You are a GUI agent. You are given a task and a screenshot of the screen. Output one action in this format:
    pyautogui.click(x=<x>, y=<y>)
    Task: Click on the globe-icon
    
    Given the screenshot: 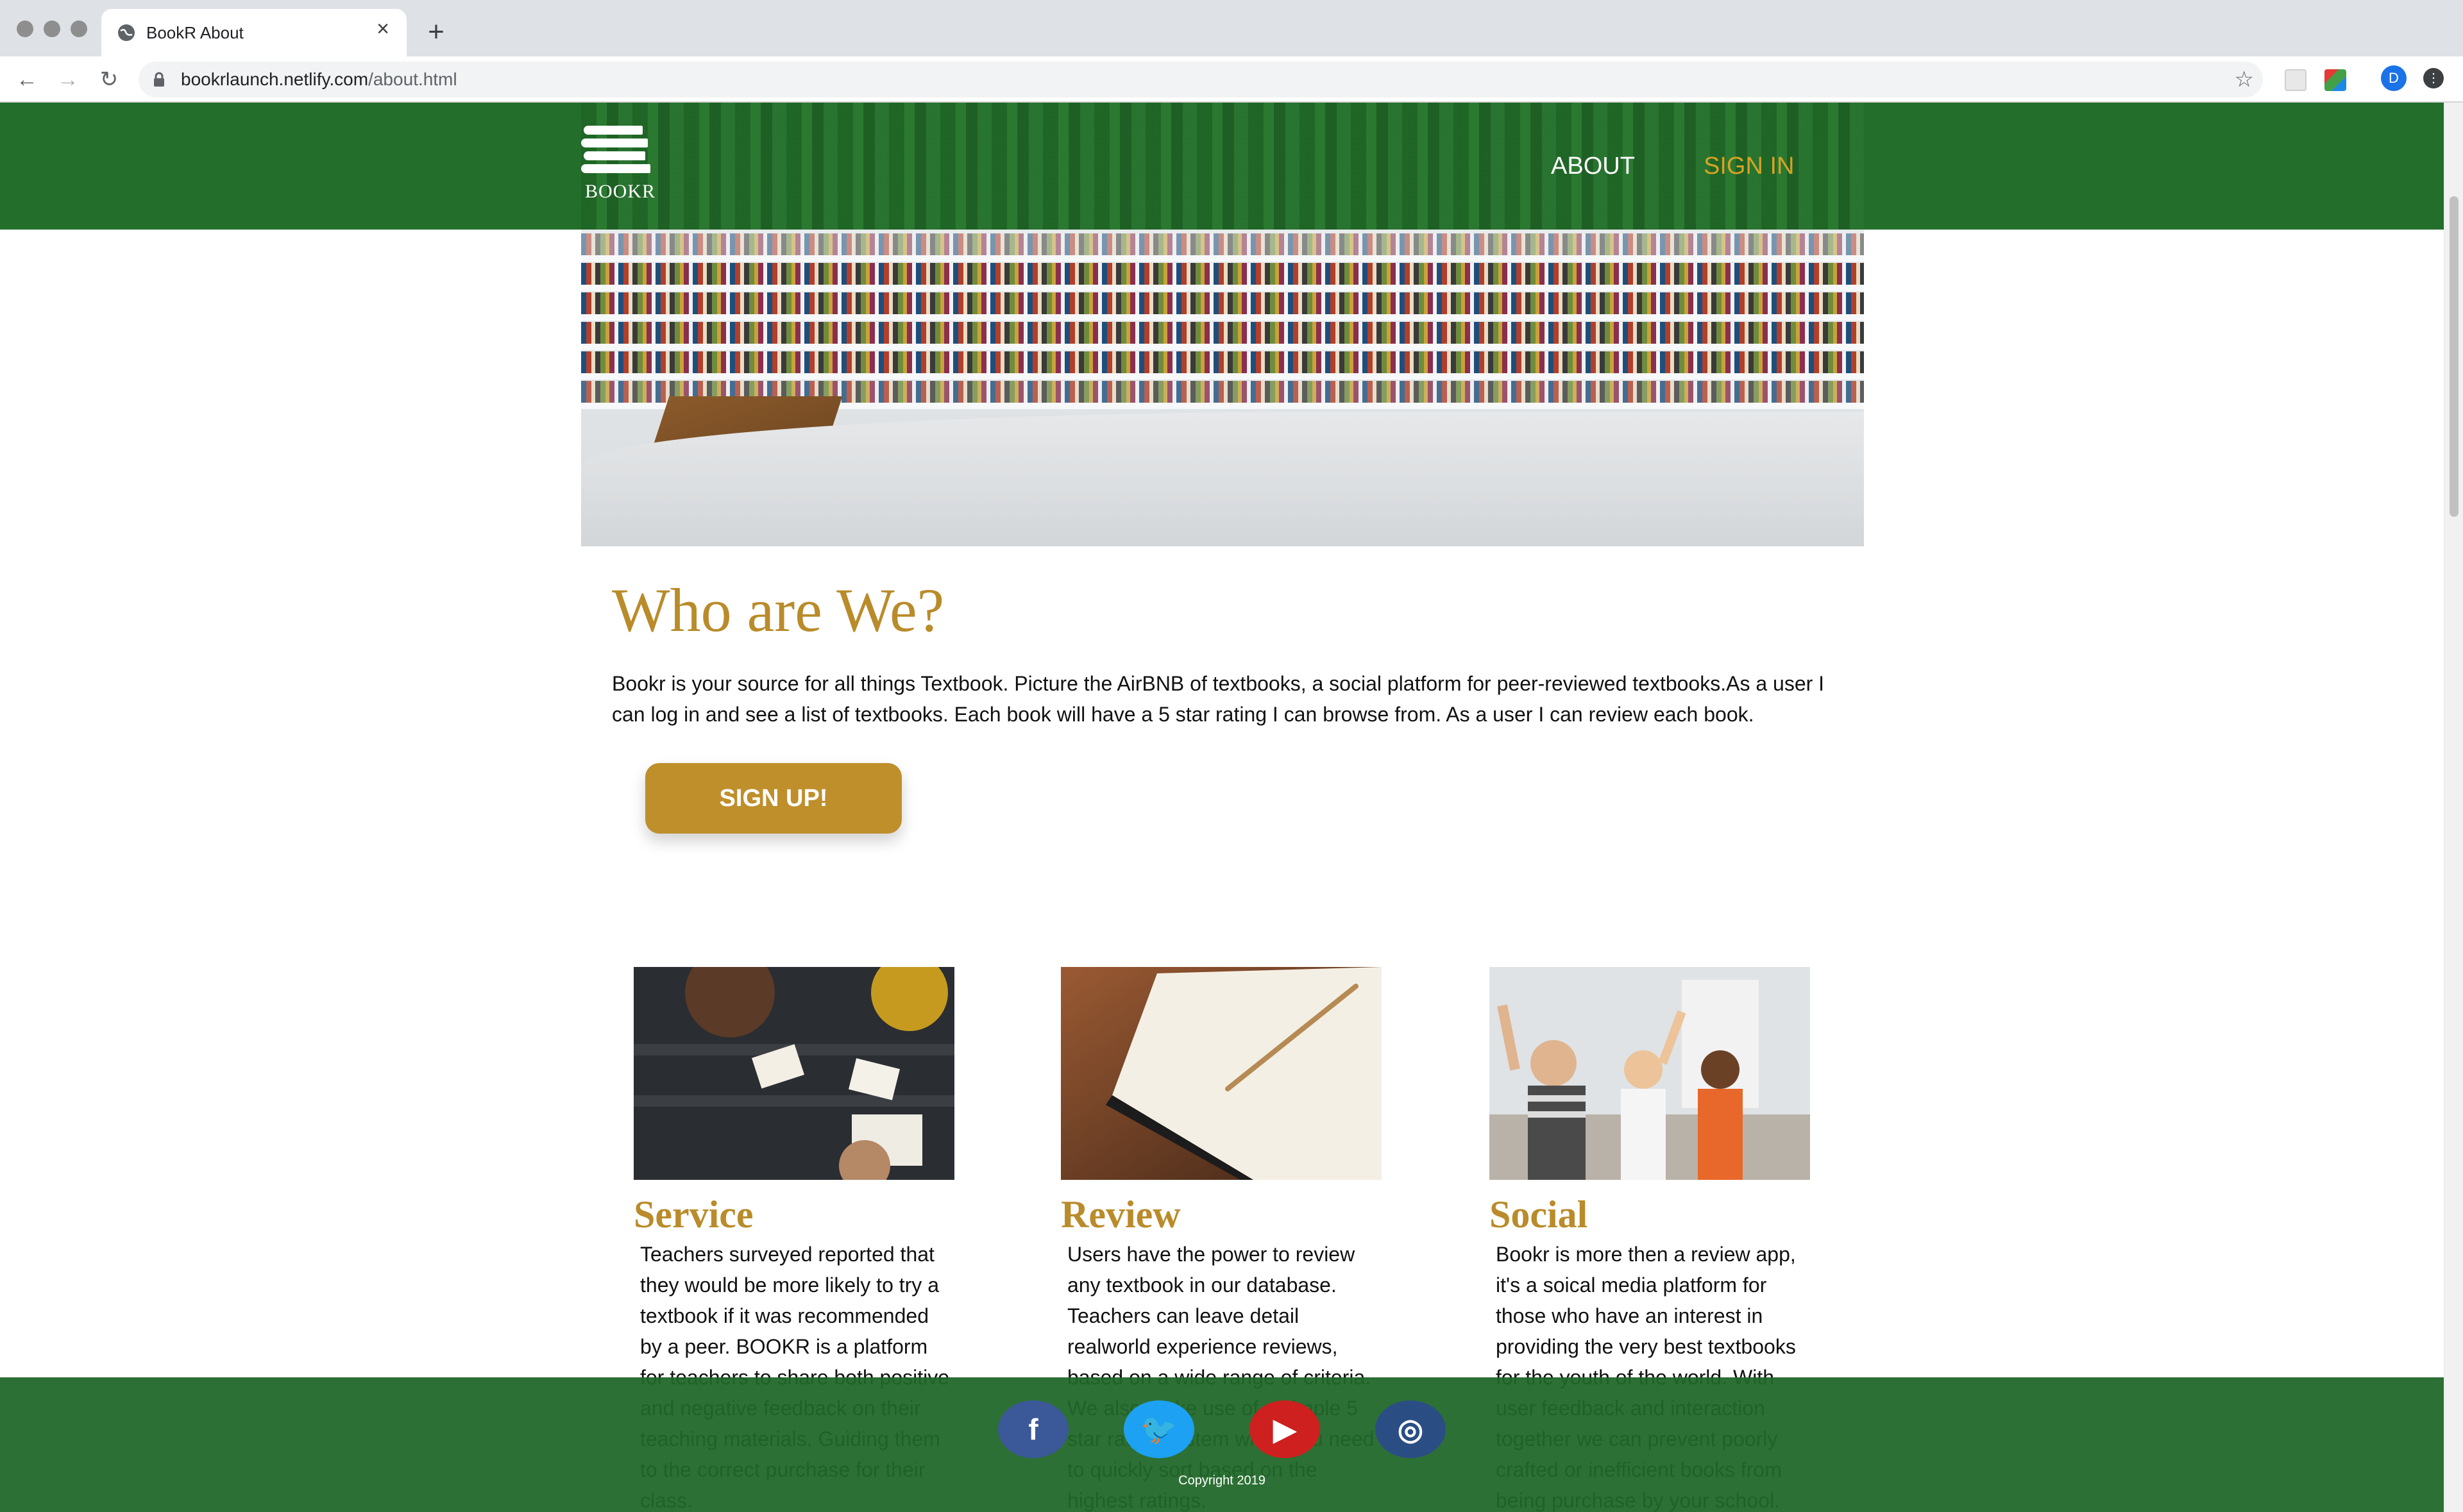 What is the action you would take?
    pyautogui.click(x=126, y=32)
    